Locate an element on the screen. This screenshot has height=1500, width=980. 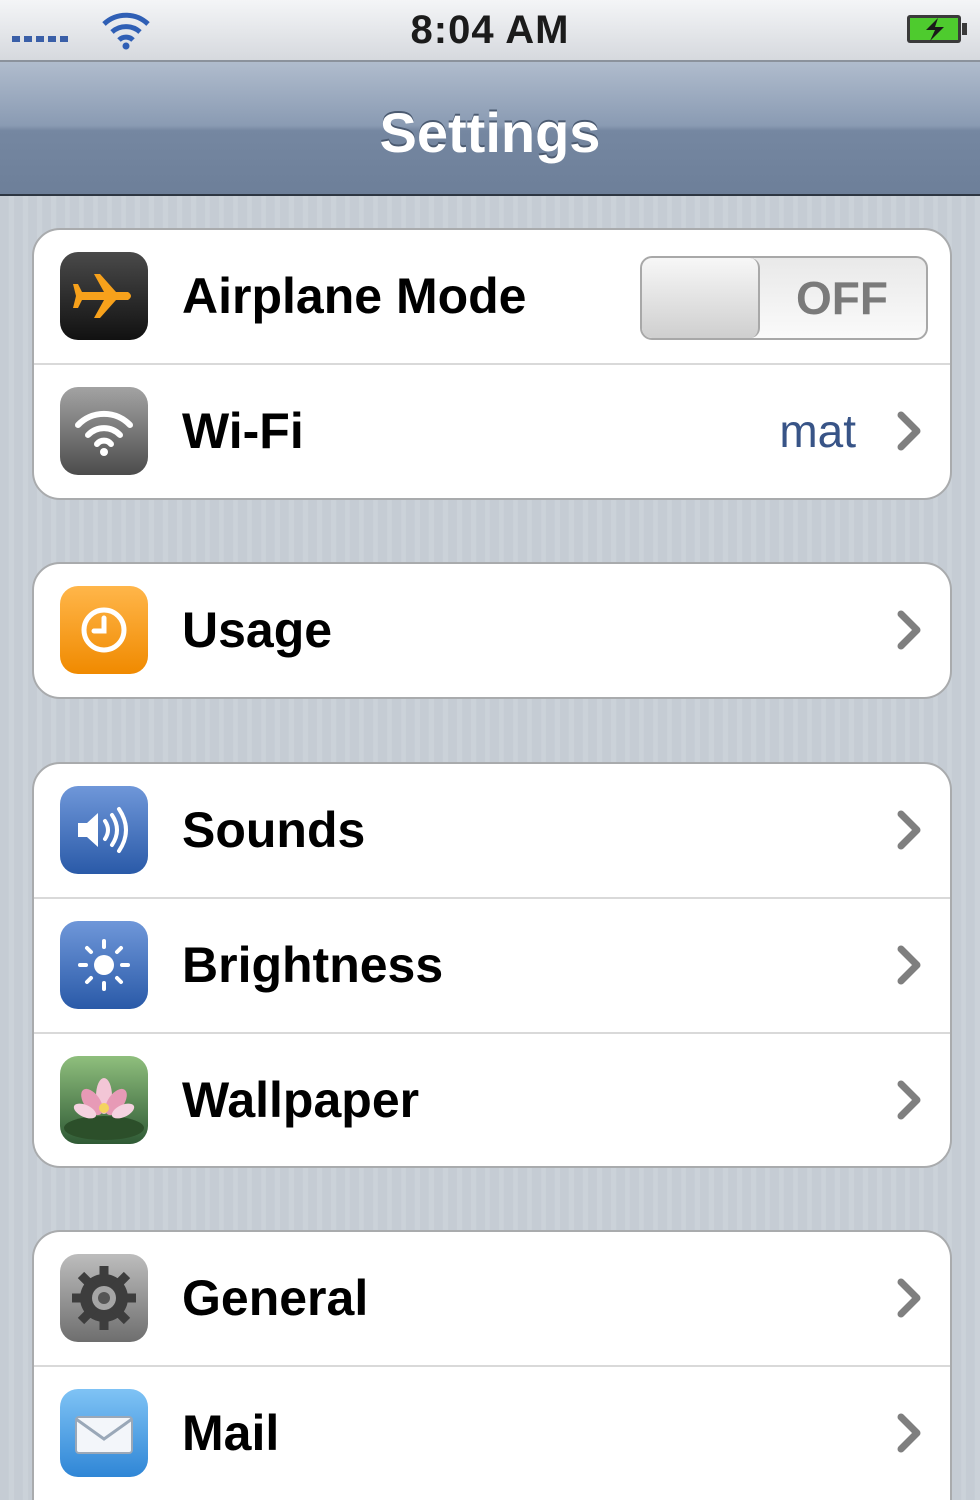
wallpaper-label: Wallpaper is located at coordinates (301, 1100).